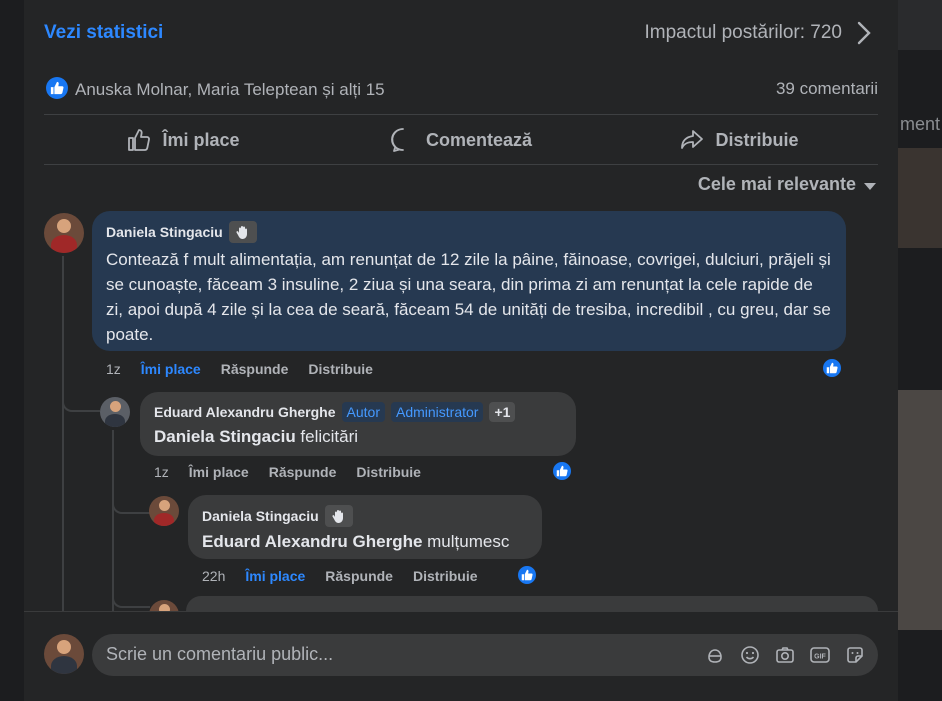 Image resolution: width=942 pixels, height=701 pixels. I want to click on sort-dropdown: Cele mai relevante, so click(787, 184).